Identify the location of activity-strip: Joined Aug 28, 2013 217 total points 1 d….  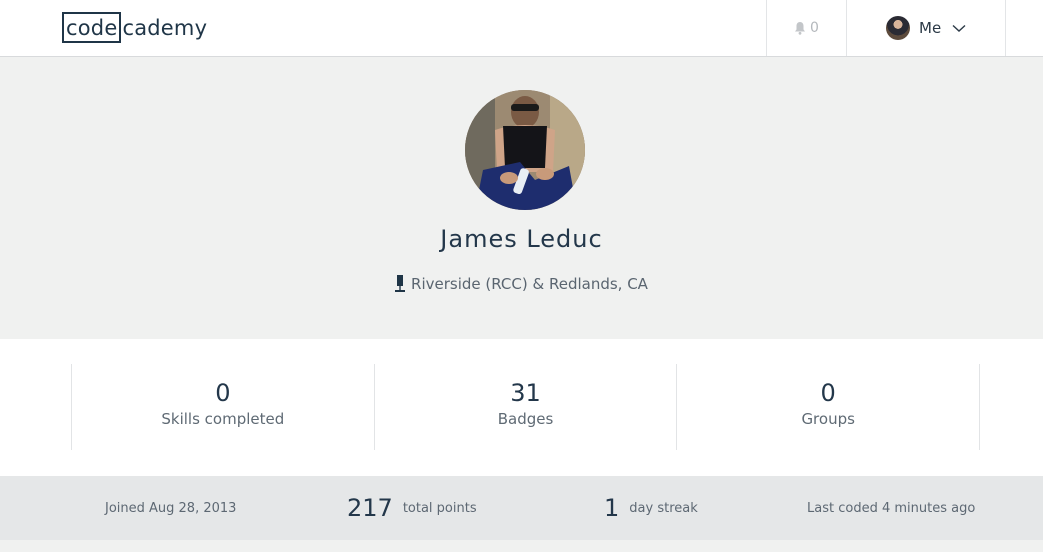
(521, 508).